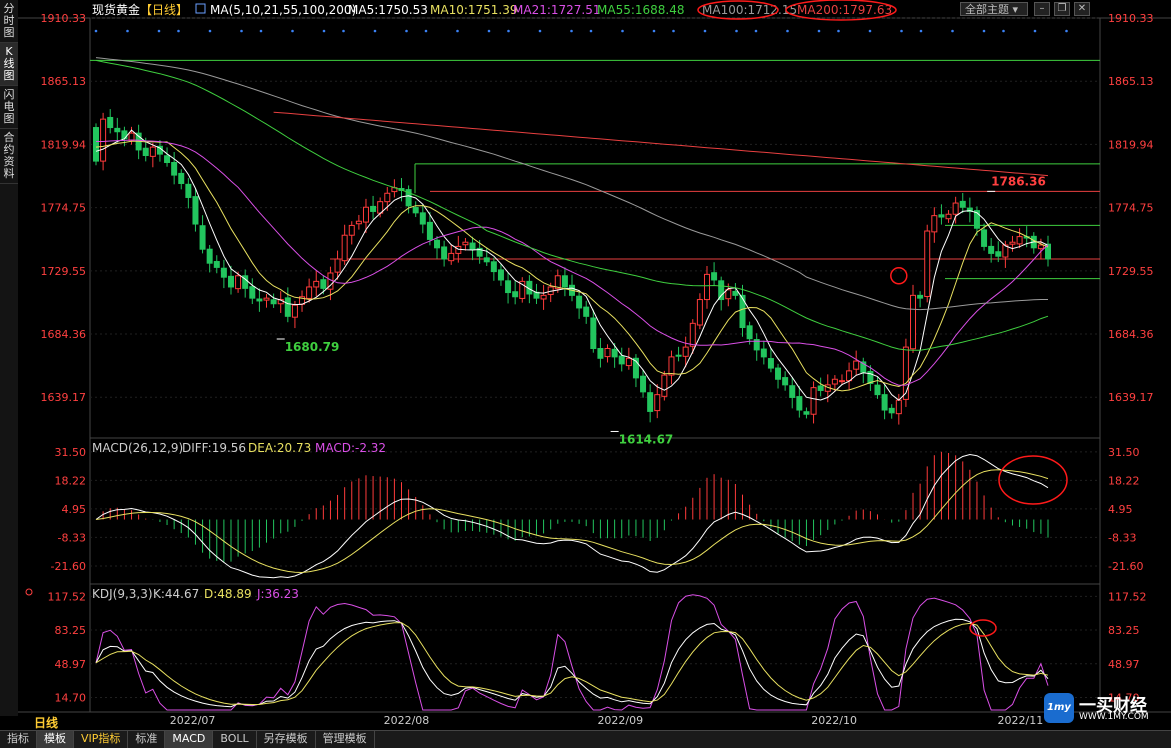  I want to click on price-y-tick-left: 1865.13, so click(64, 81).